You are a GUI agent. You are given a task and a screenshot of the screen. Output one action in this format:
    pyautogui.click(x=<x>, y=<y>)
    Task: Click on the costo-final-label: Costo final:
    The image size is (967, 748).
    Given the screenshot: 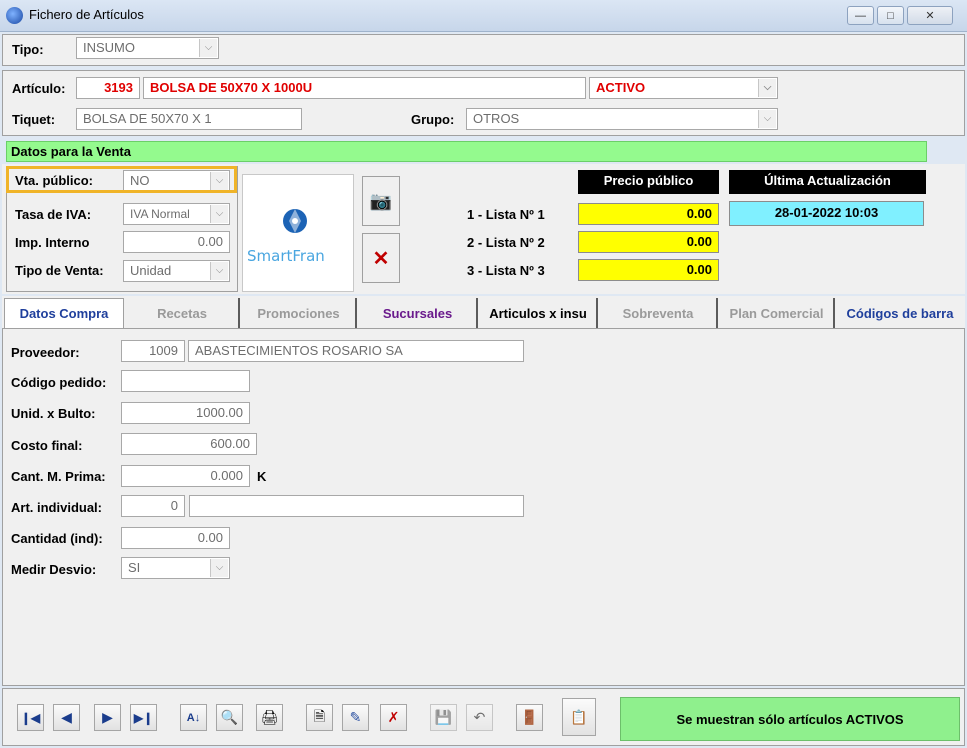 What is the action you would take?
    pyautogui.click(x=47, y=445)
    